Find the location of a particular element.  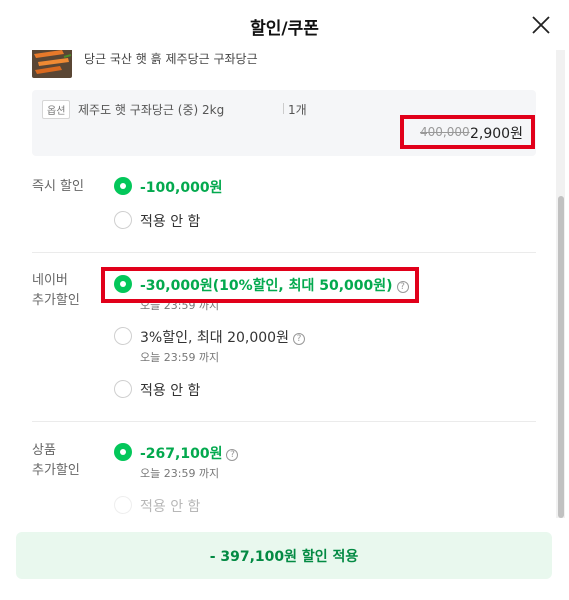

instant-option-1: -100,000원 is located at coordinates (324, 186).